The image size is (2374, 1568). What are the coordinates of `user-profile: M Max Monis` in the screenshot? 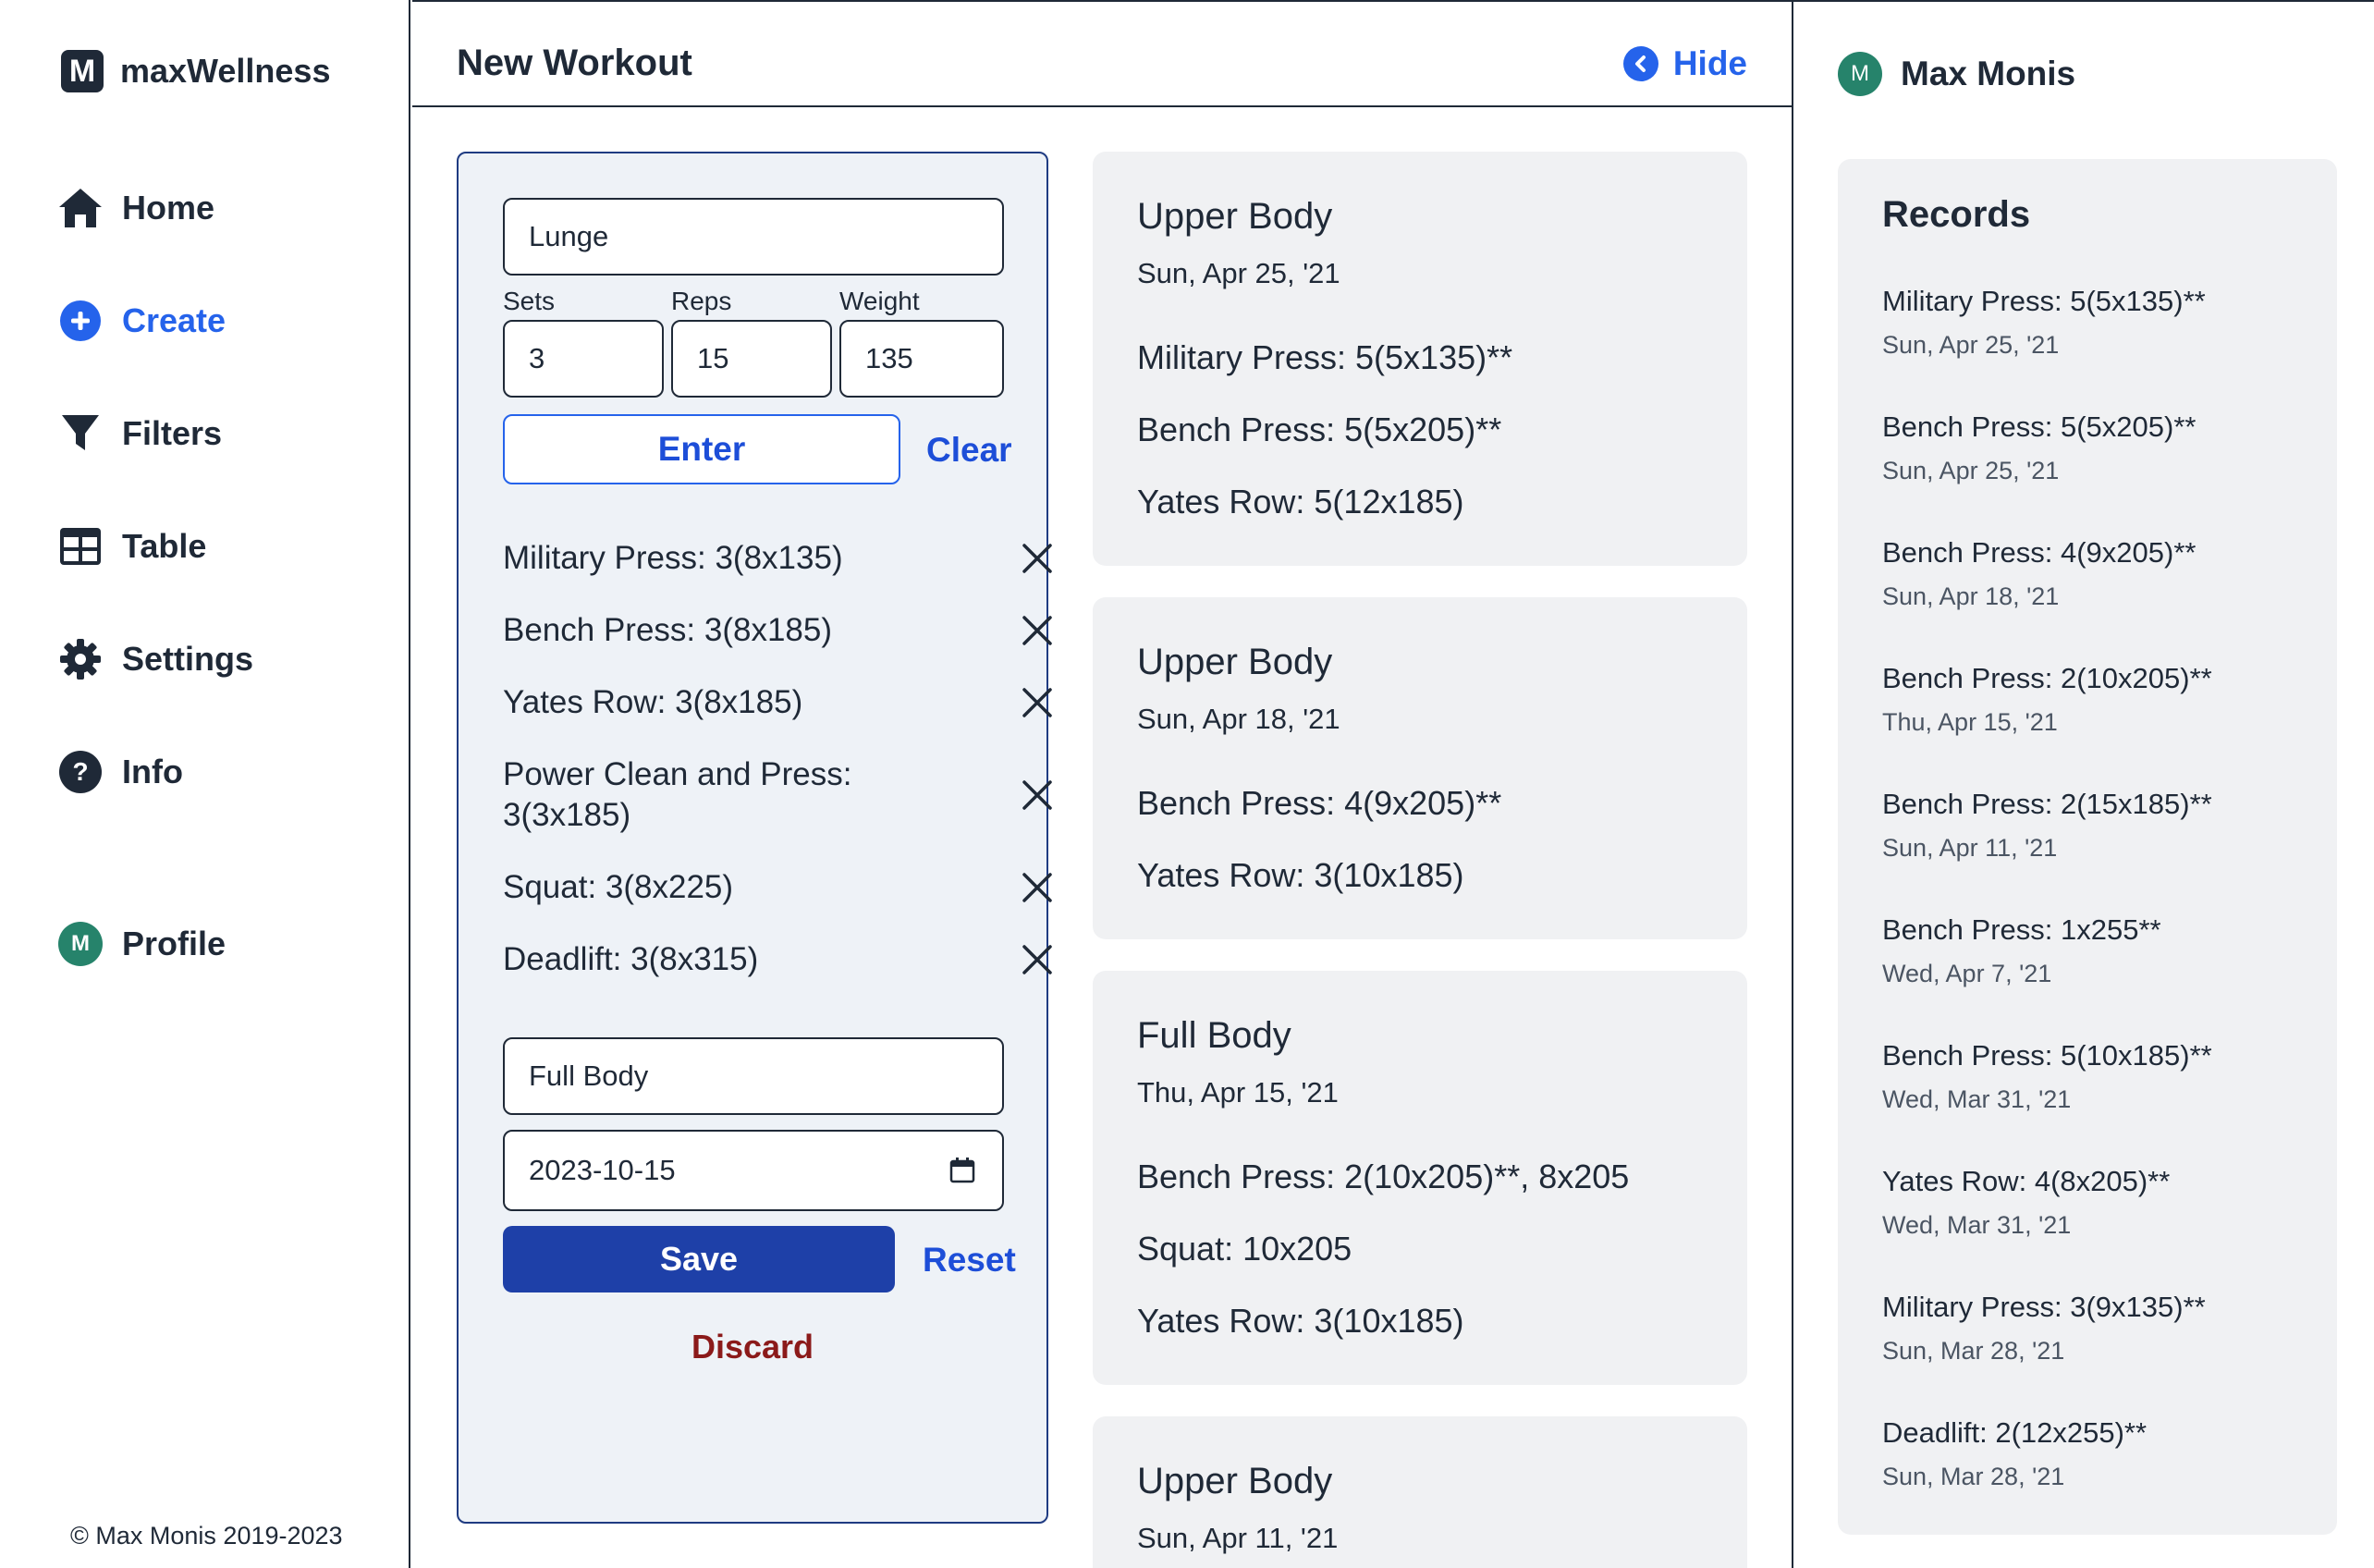 It's located at (1956, 74).